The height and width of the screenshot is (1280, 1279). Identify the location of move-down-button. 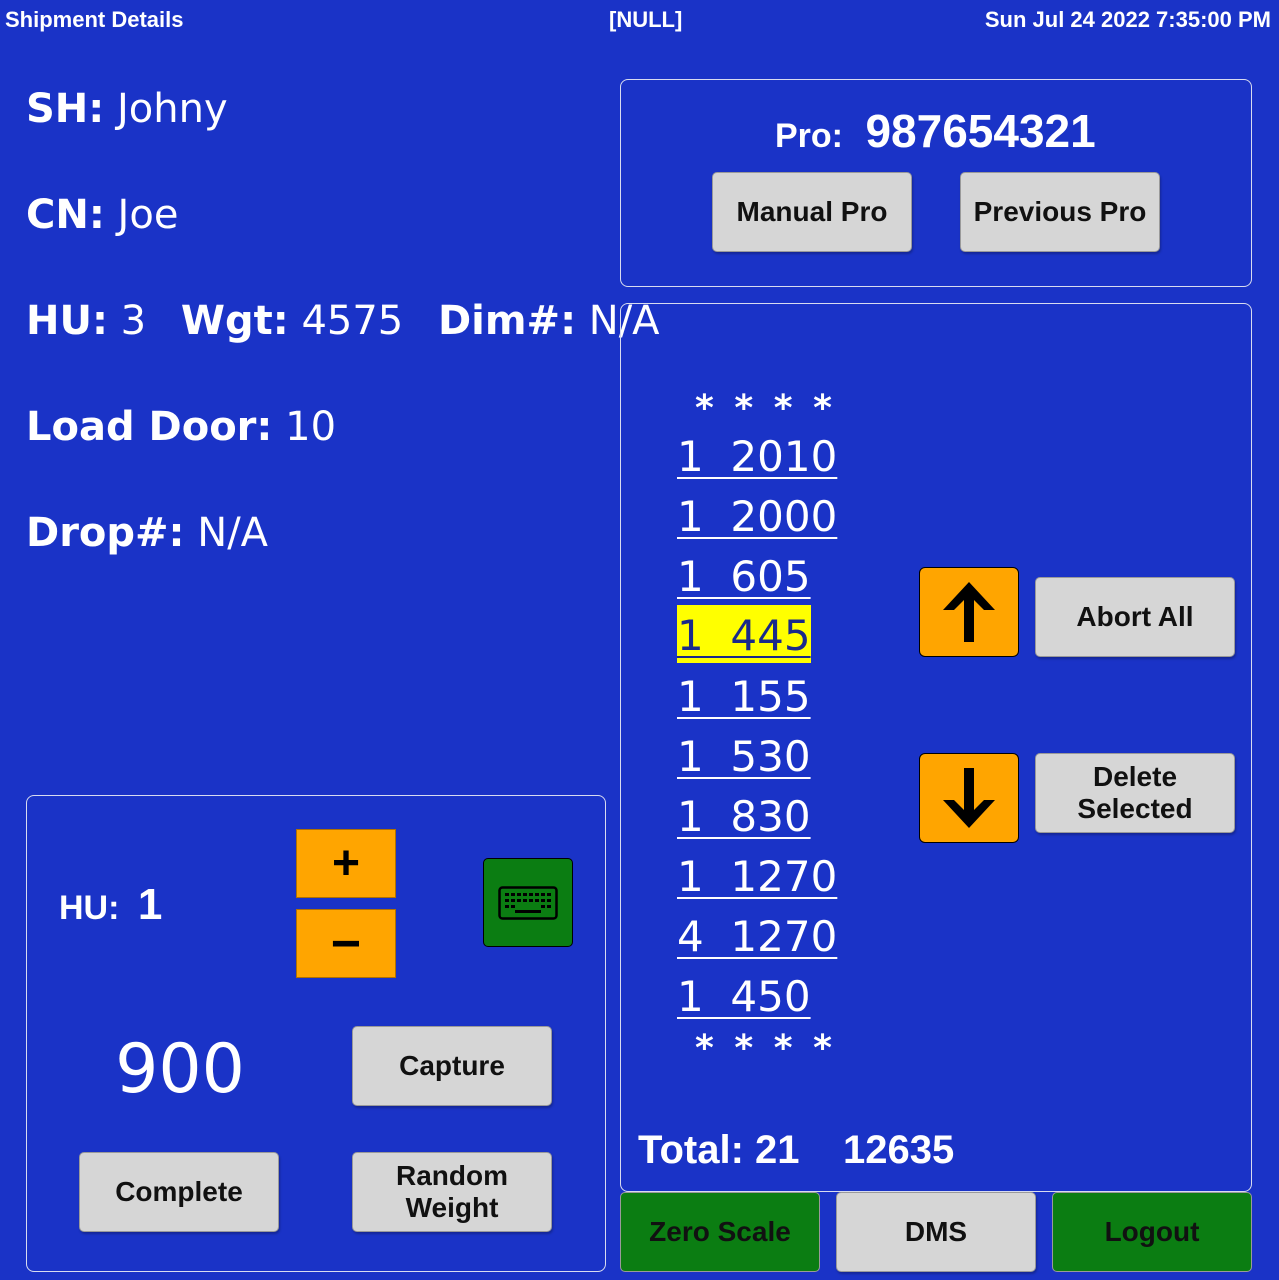
(969, 798).